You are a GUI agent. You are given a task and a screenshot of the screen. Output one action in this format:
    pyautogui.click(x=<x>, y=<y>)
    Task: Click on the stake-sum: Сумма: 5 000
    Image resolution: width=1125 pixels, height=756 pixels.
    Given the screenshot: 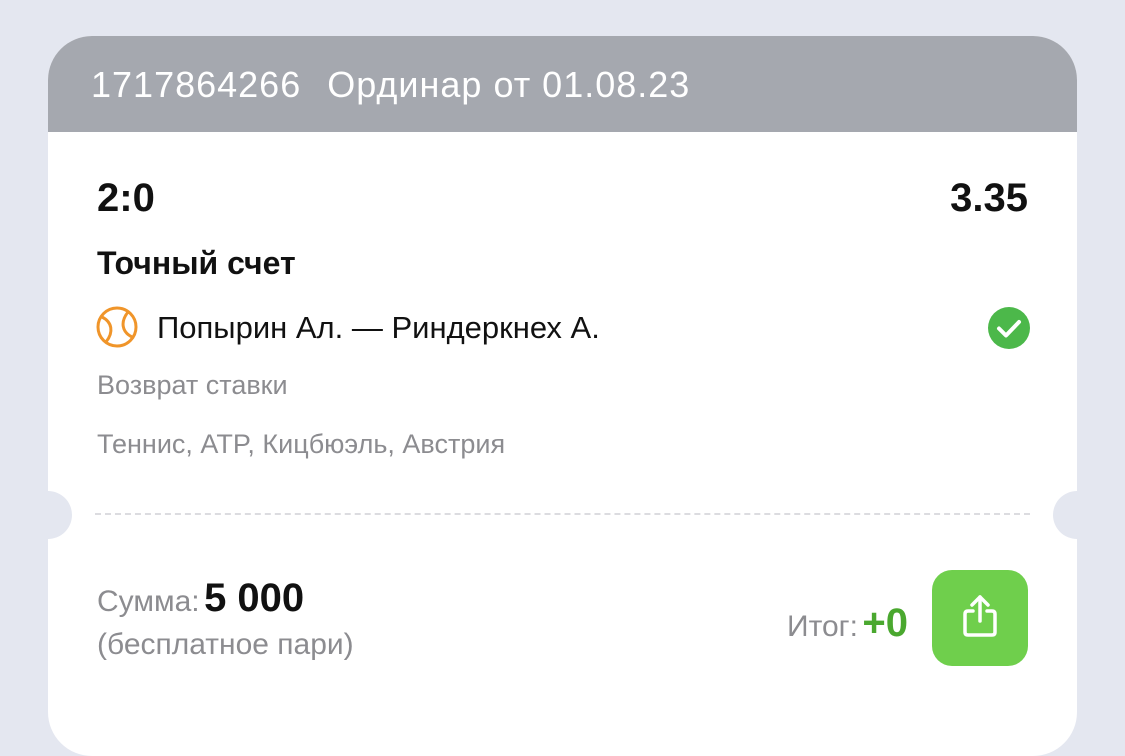 What is the action you would take?
    pyautogui.click(x=200, y=598)
    